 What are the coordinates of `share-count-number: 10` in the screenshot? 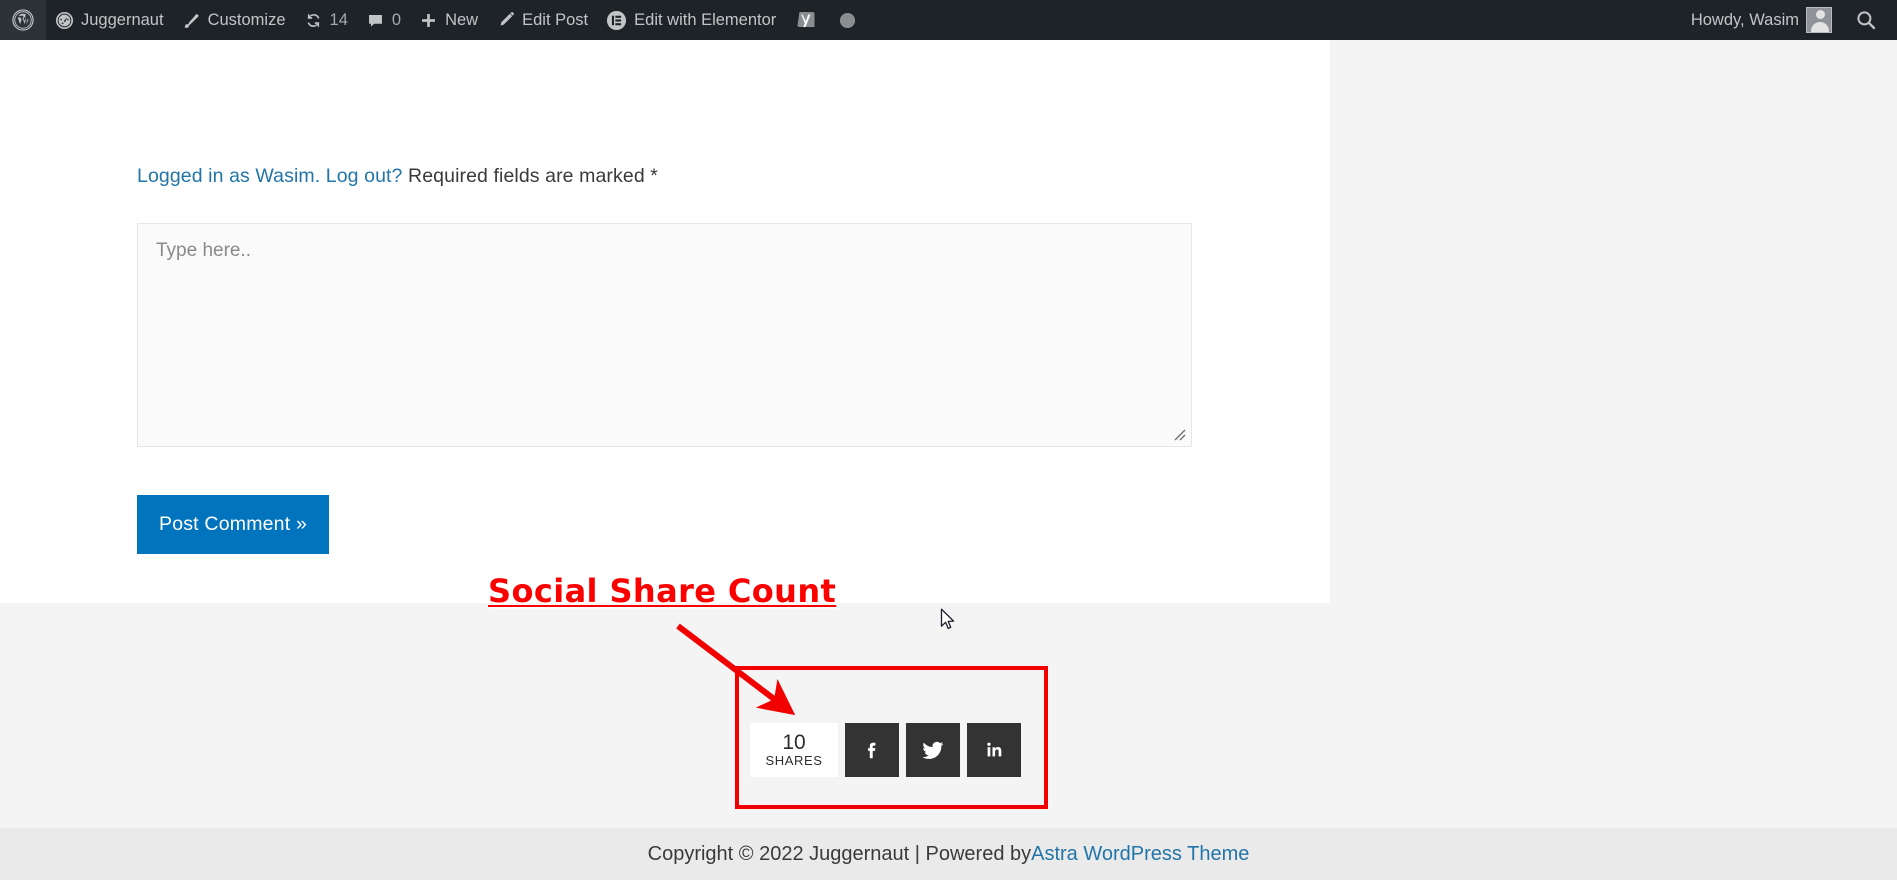 It's located at (794, 742).